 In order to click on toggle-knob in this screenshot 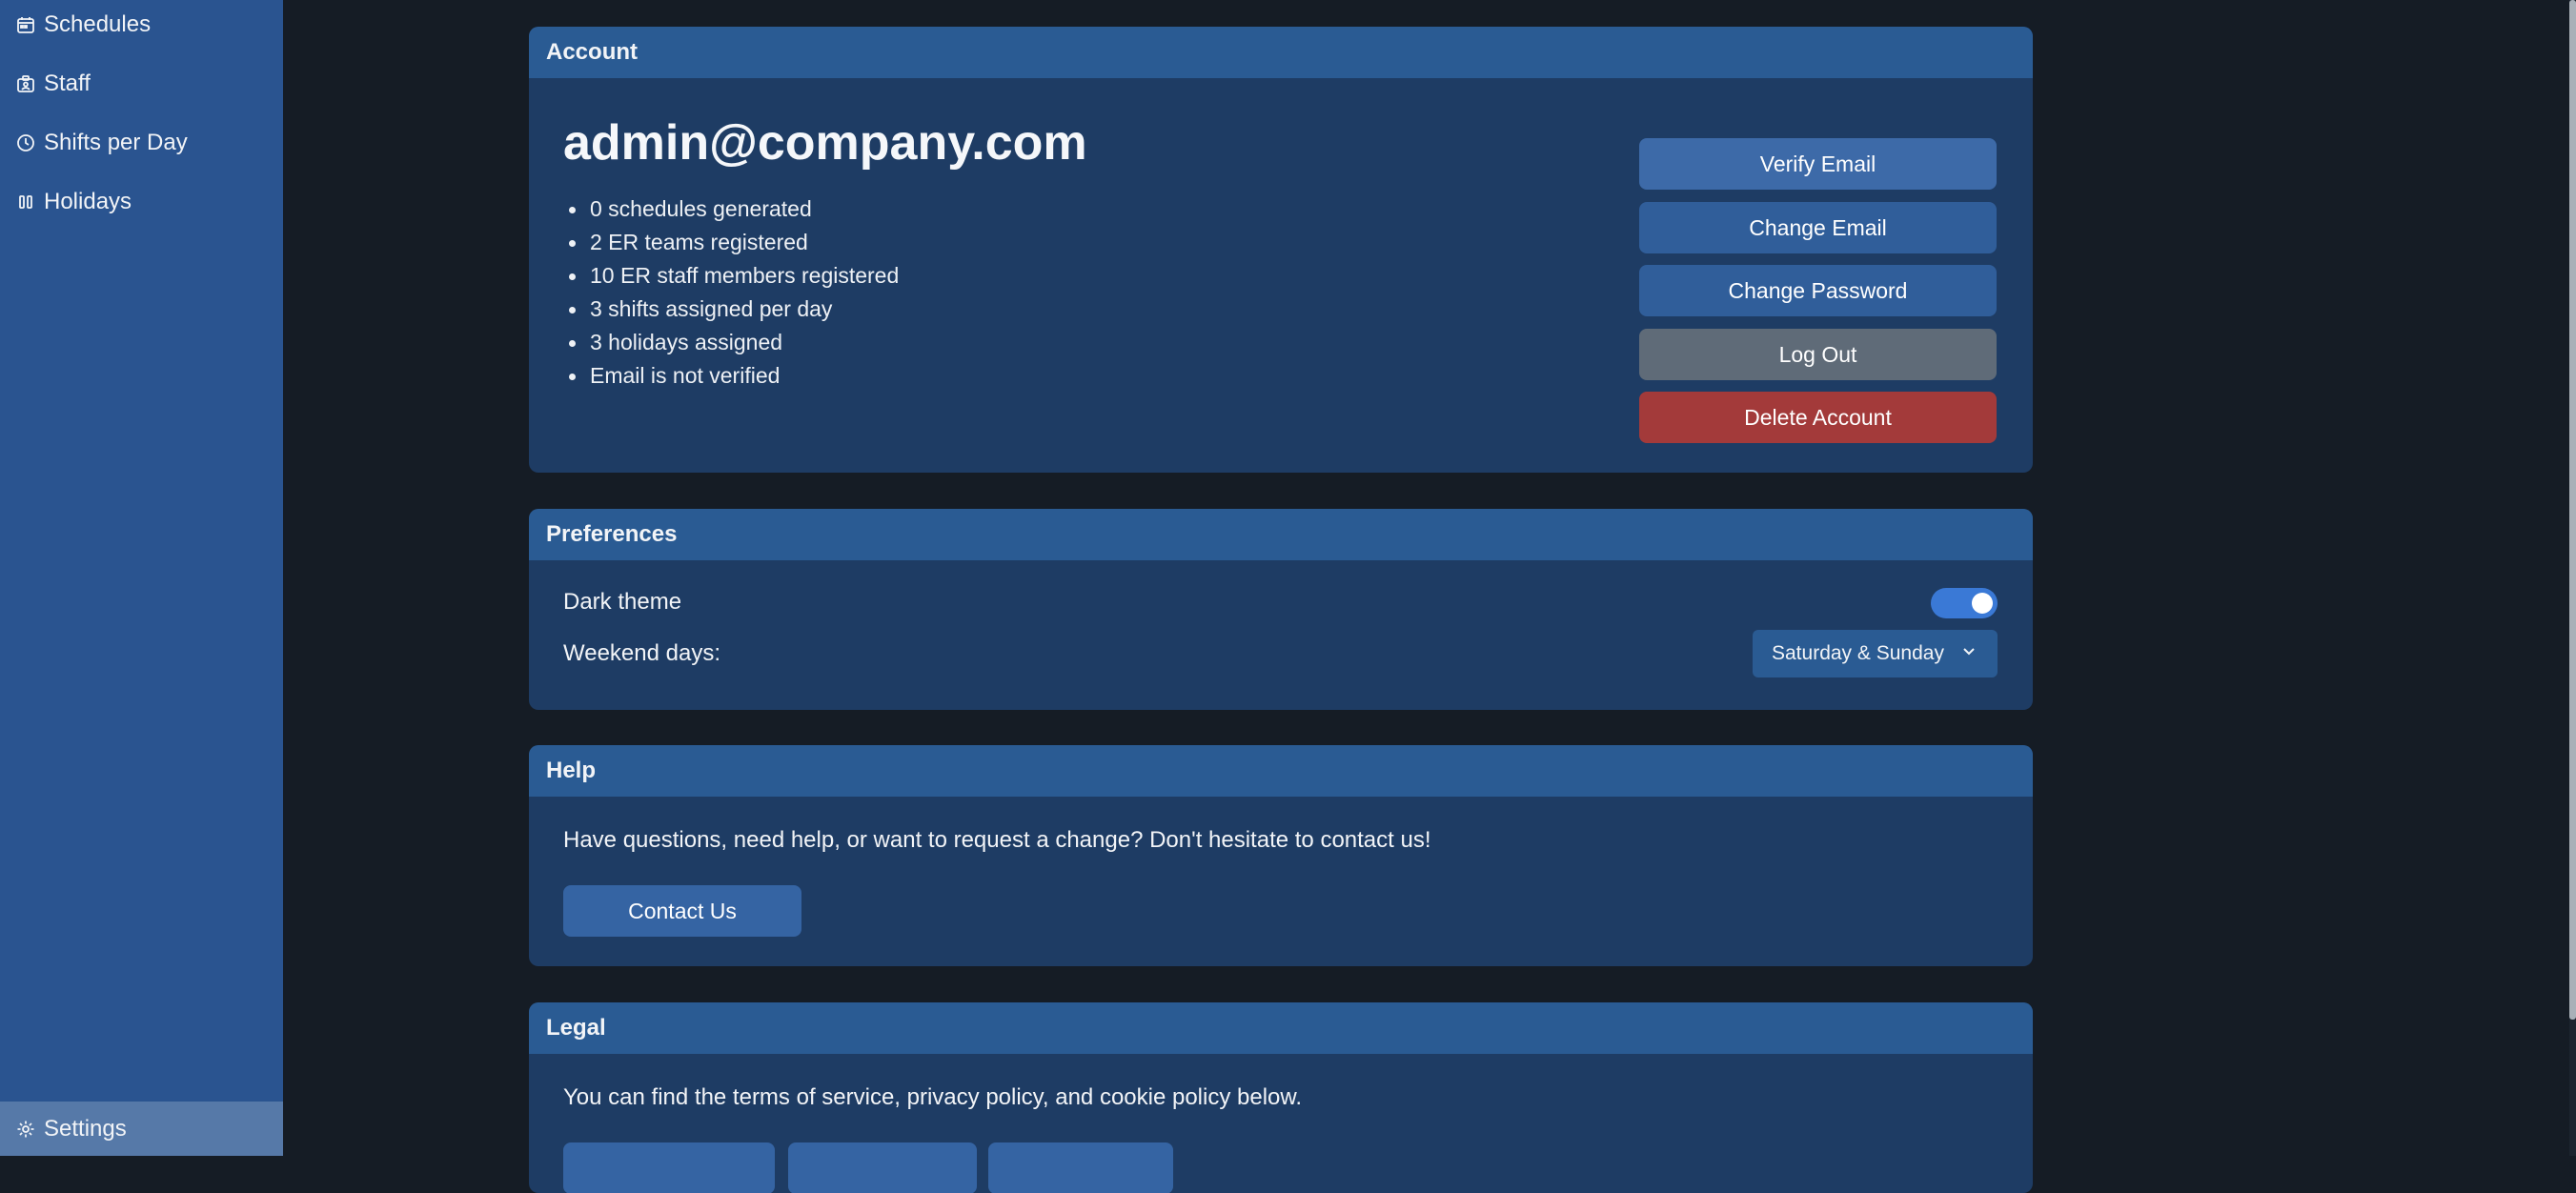, I will do `click(1982, 603)`.